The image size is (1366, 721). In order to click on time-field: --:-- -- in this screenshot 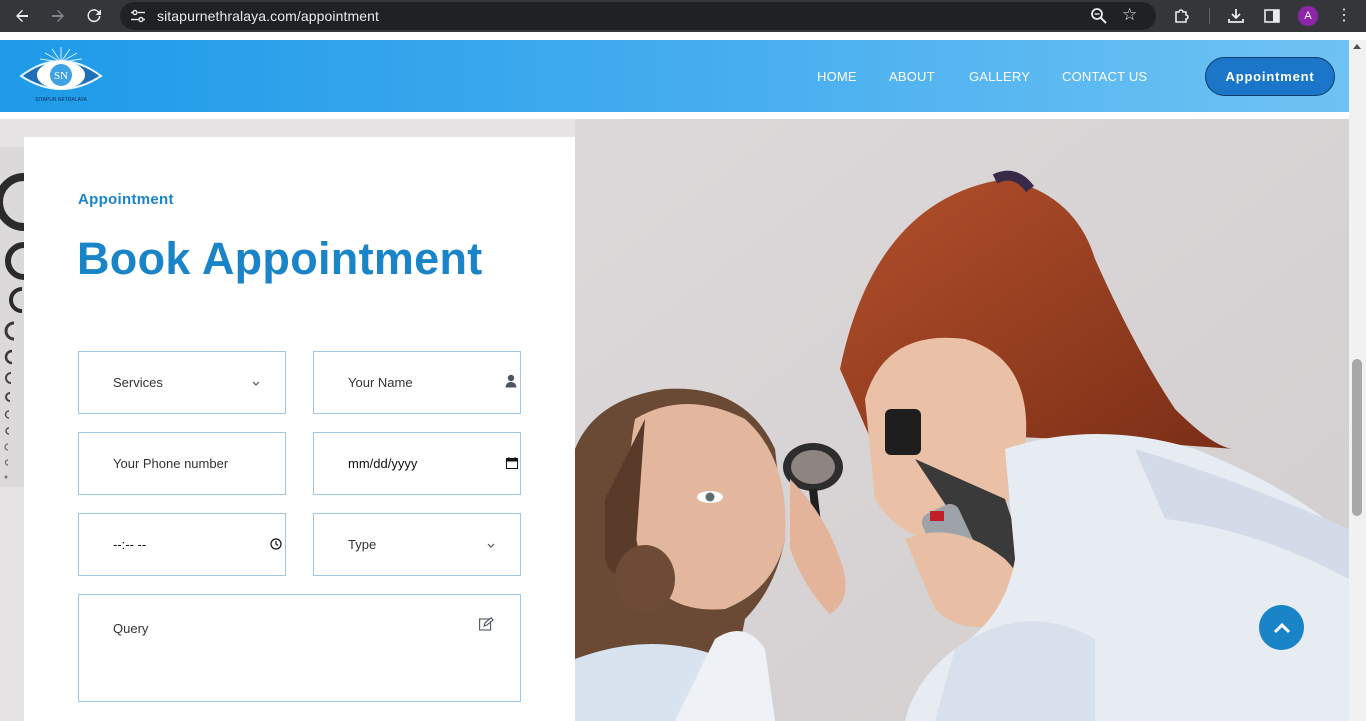, I will do `click(182, 544)`.